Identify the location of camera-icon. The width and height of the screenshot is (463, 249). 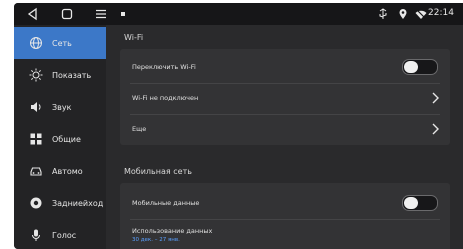
(36, 203).